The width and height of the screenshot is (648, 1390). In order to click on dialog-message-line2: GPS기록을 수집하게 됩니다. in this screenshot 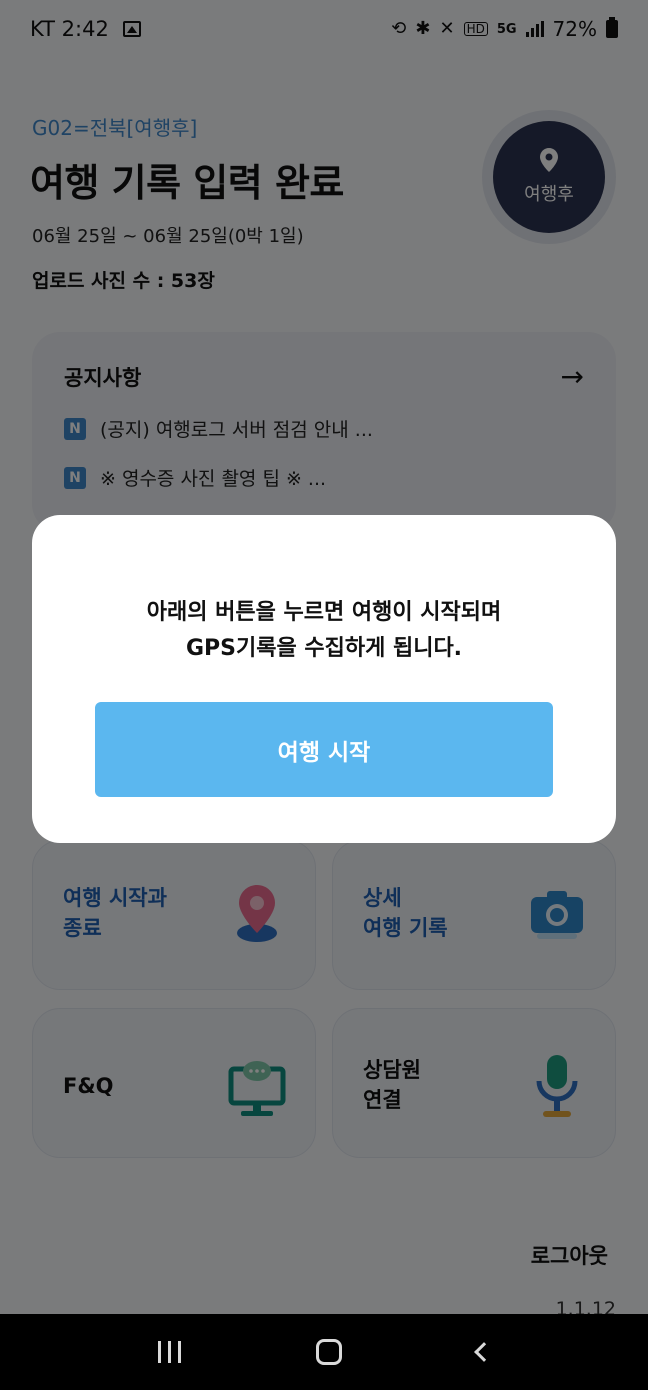, I will do `click(324, 648)`.